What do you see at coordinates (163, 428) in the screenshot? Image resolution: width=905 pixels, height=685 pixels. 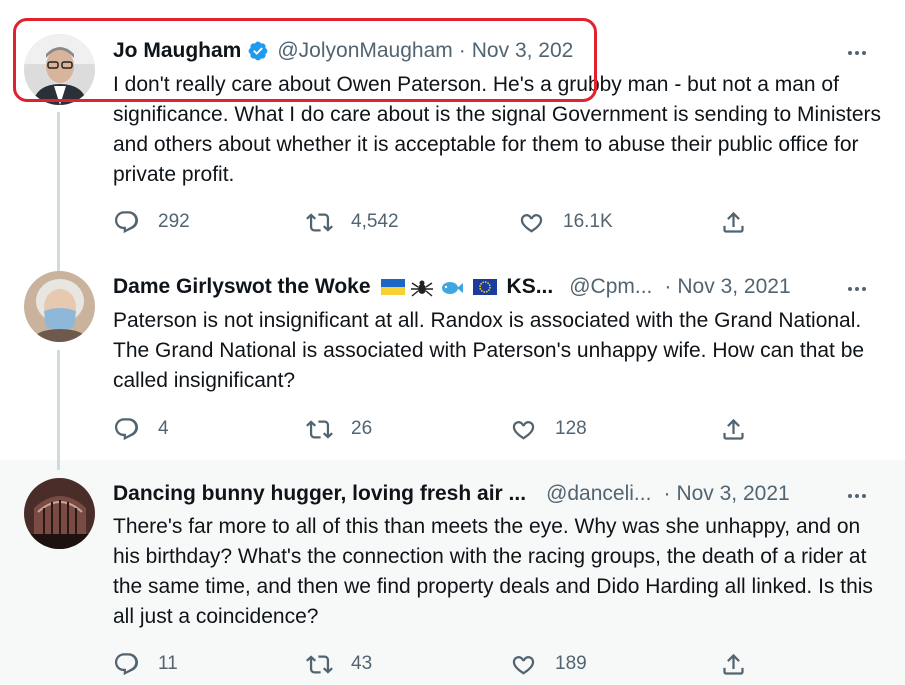 I see `reply-count: 4` at bounding box center [163, 428].